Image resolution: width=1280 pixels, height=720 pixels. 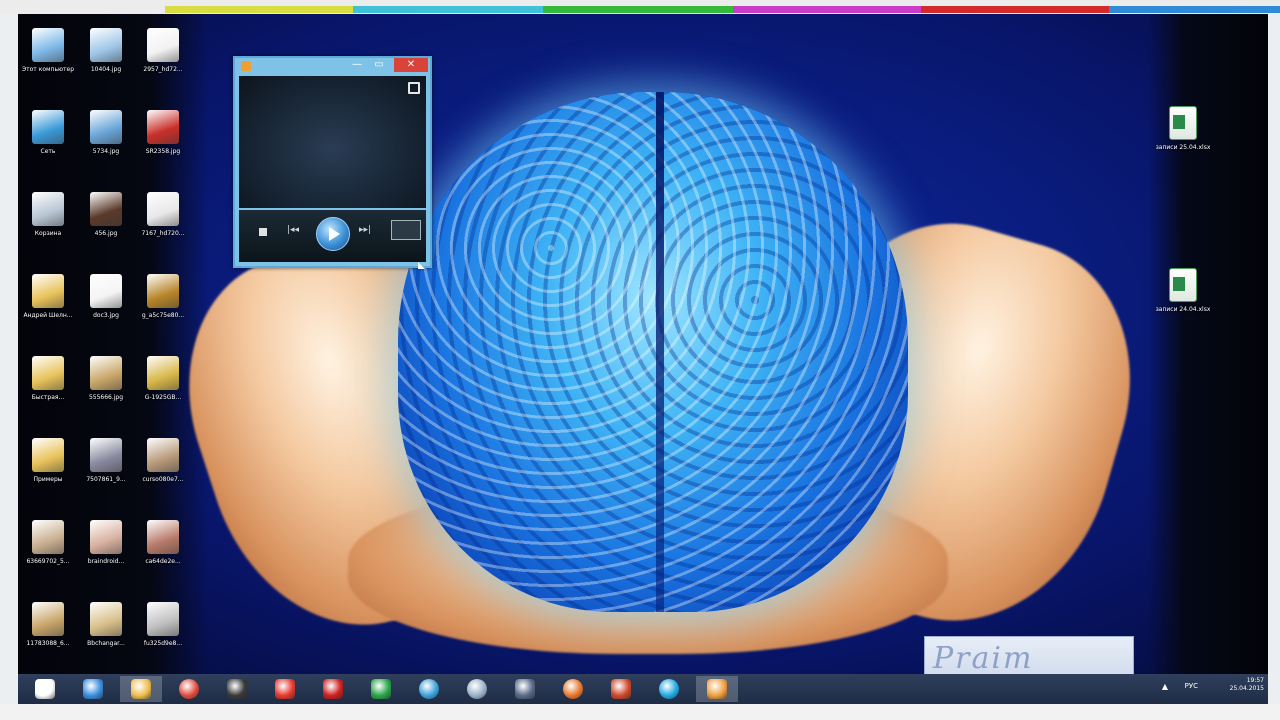 What do you see at coordinates (357, 66) in the screenshot?
I see `minimize-button: —` at bounding box center [357, 66].